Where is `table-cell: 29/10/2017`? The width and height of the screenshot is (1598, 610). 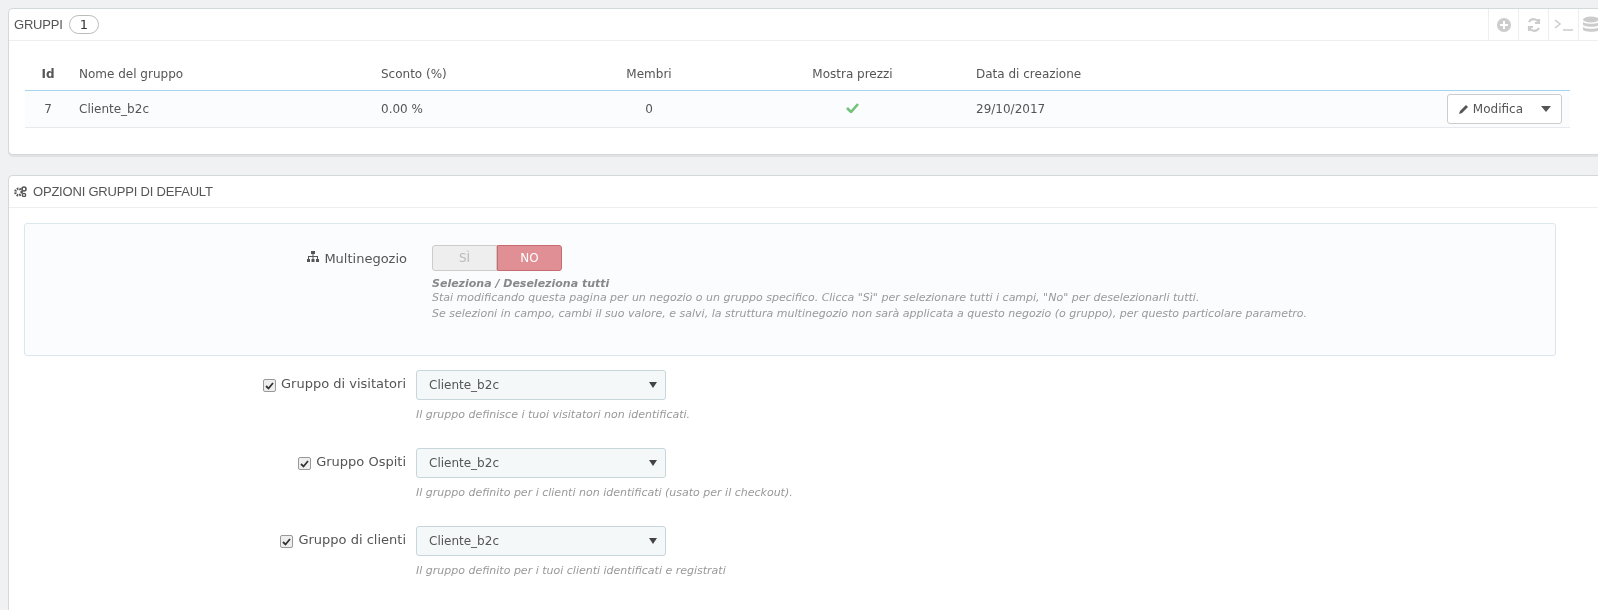
table-cell: 29/10/2017 is located at coordinates (1113, 109).